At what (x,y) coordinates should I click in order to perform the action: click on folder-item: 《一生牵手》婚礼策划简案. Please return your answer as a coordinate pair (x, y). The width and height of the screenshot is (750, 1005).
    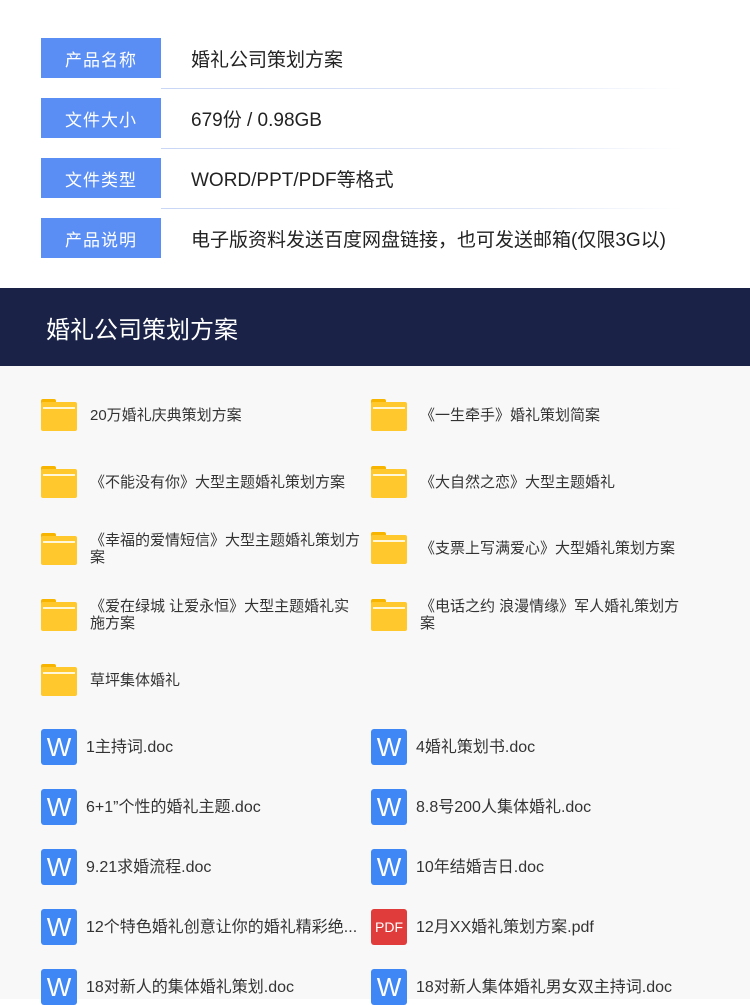
    Looking at the image, I should click on (531, 415).